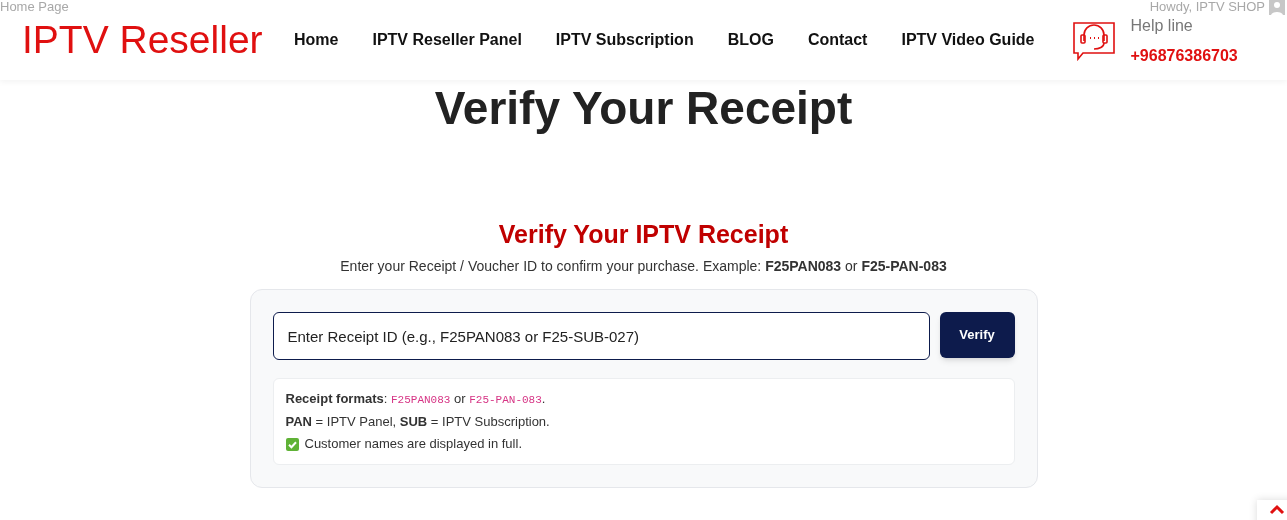  I want to click on check-icon, so click(292, 444).